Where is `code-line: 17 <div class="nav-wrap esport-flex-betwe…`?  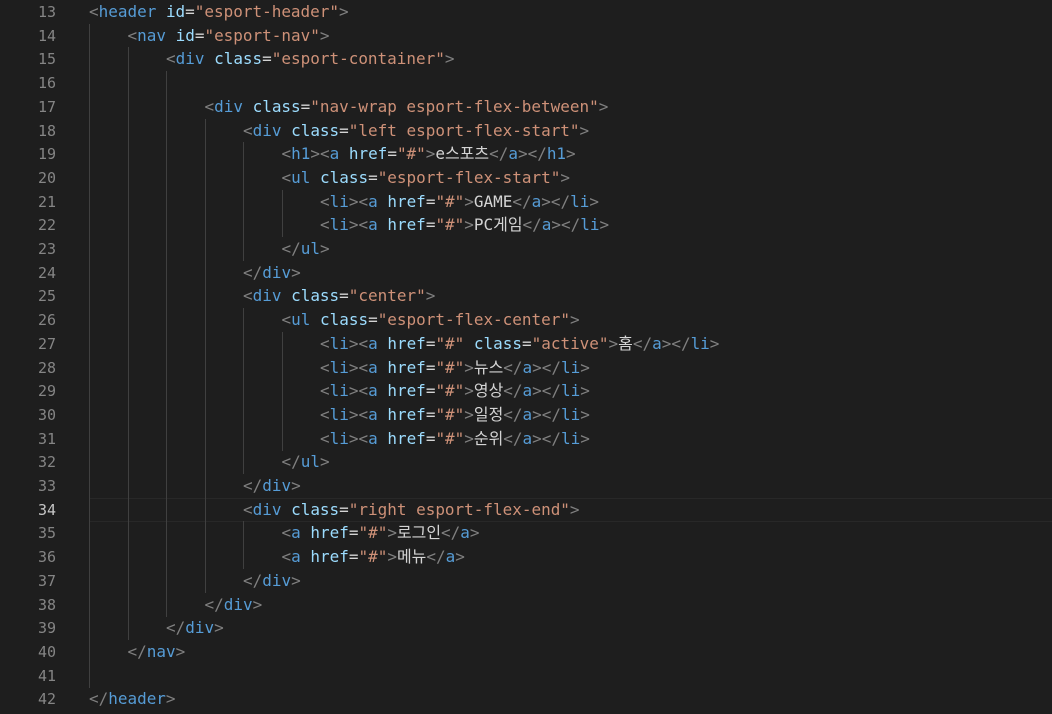 code-line: 17 <div class="nav-wrap esport-flex-betwe… is located at coordinates (526, 106).